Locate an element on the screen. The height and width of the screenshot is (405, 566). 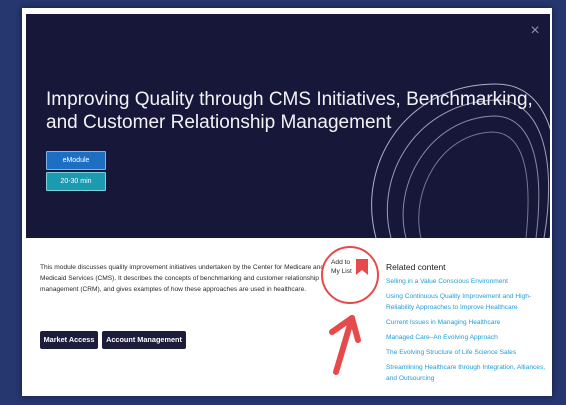
add-to-list-button: Add to My List is located at coordinates (350, 275).